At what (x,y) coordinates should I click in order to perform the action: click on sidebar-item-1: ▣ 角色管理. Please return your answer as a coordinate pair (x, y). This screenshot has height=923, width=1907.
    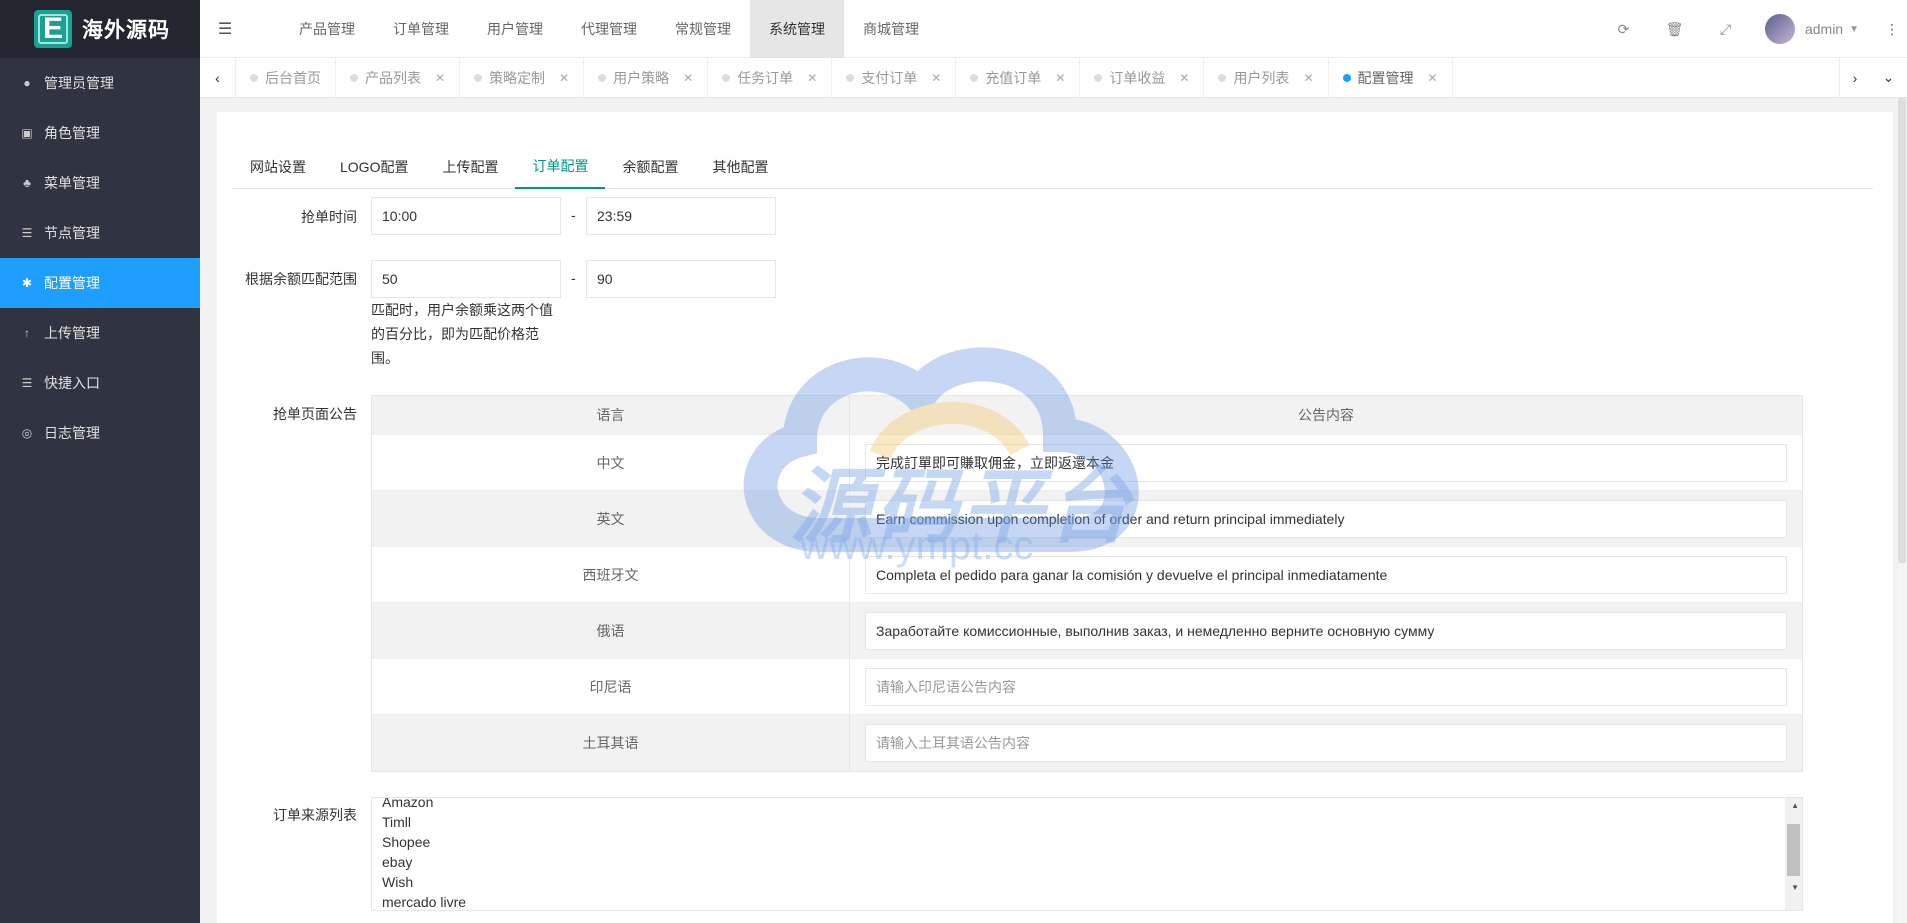
    Looking at the image, I should click on (100, 133).